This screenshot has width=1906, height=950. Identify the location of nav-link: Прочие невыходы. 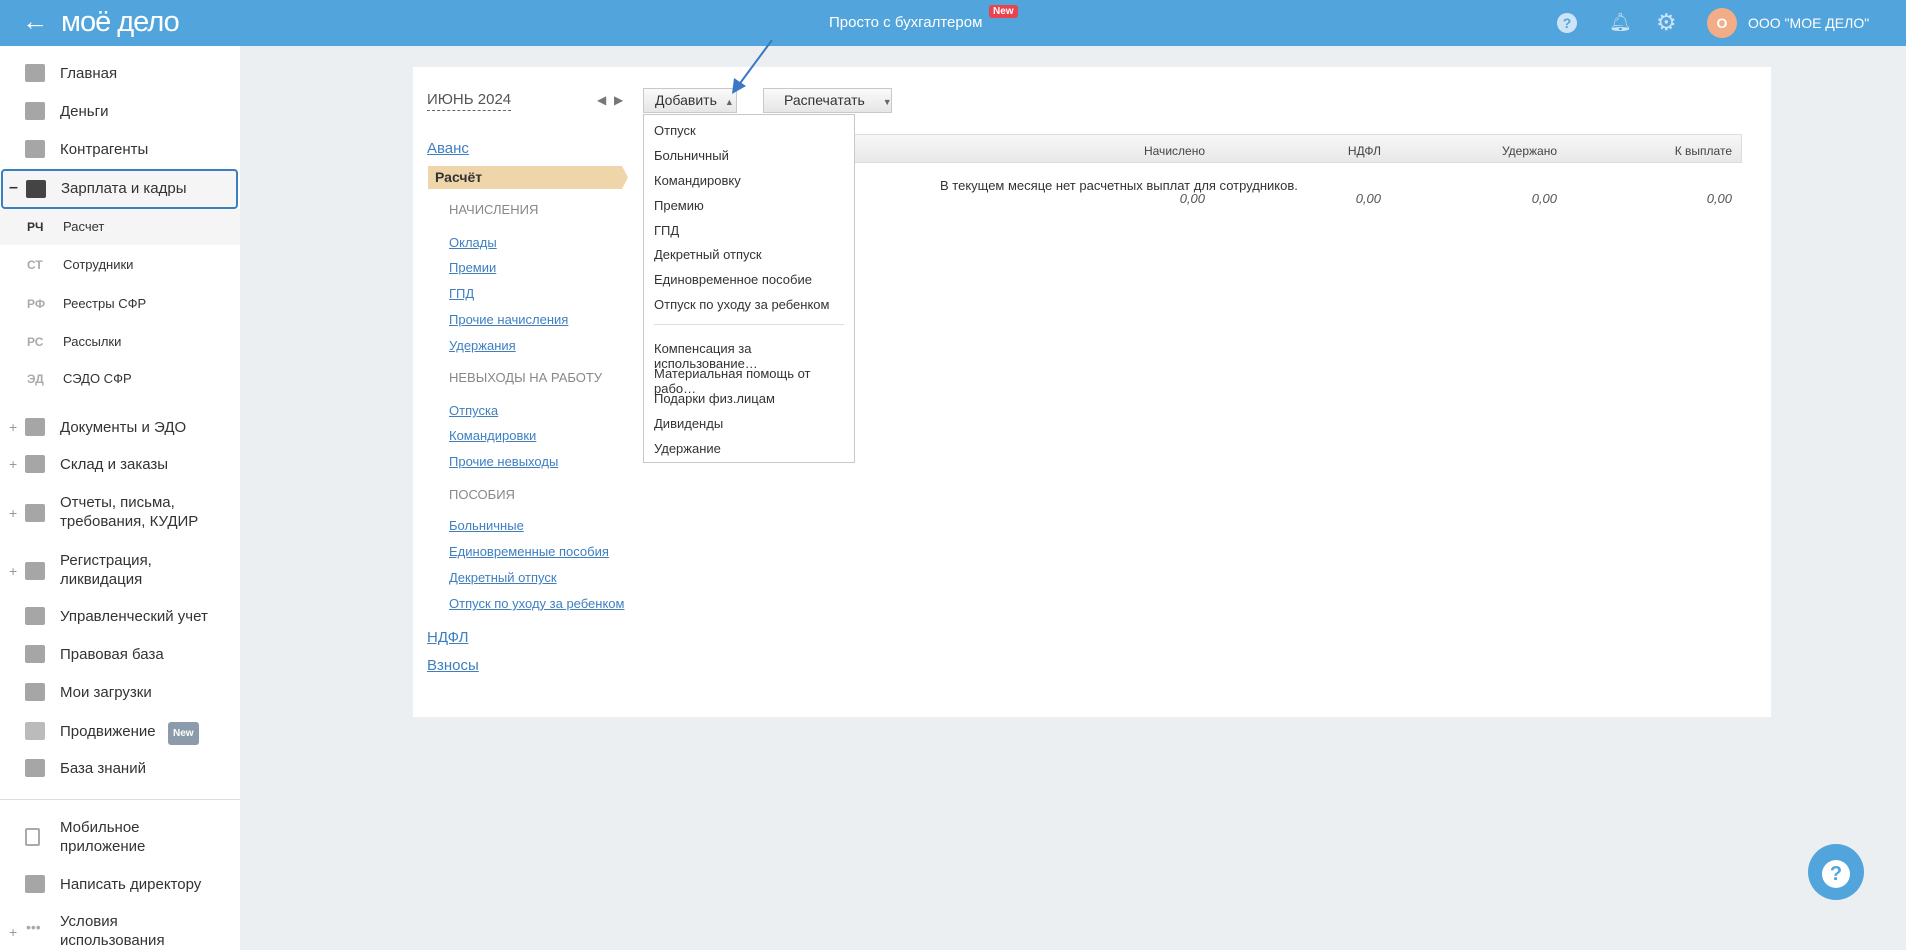
(503, 461).